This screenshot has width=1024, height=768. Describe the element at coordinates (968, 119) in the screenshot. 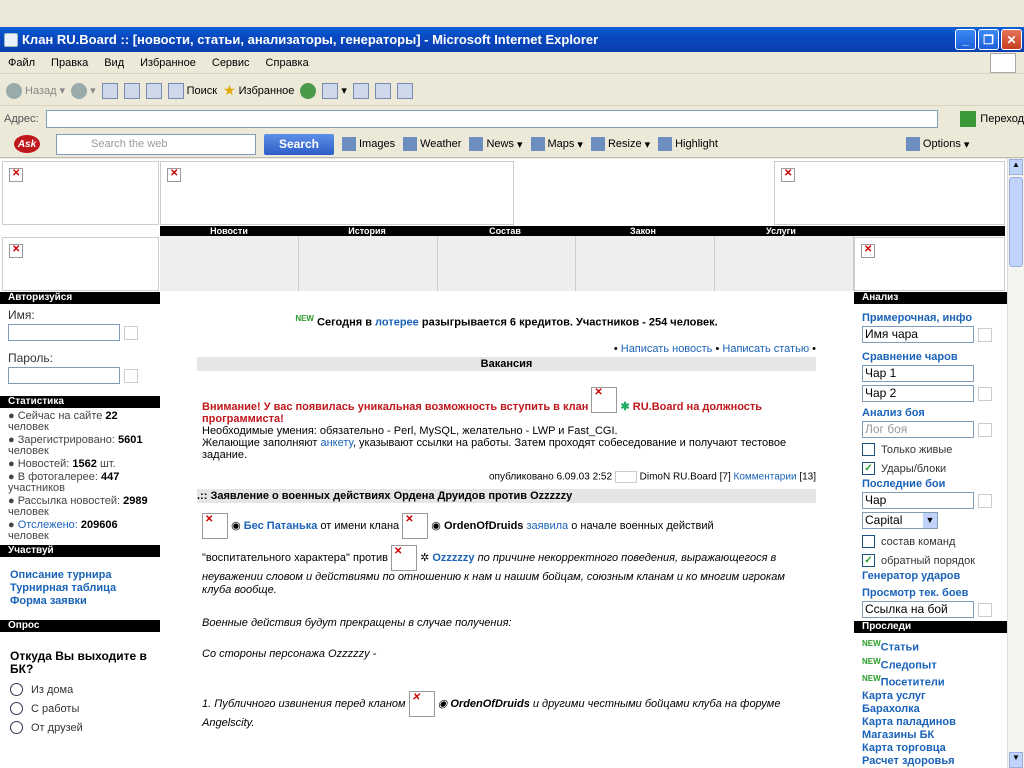

I see `go-arrow-icon` at that location.